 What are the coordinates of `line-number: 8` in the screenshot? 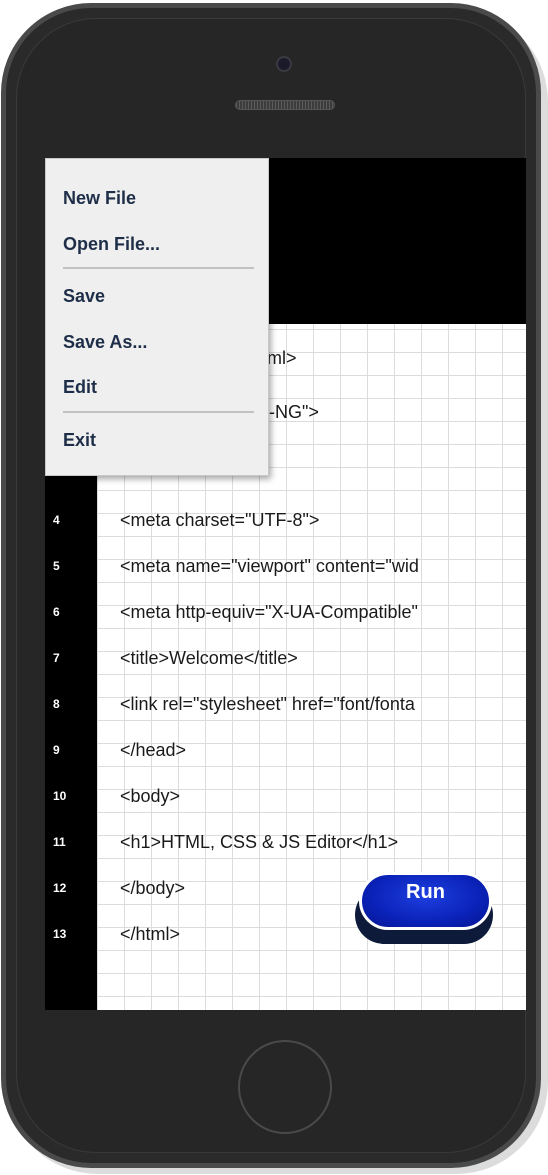 It's located at (56, 704).